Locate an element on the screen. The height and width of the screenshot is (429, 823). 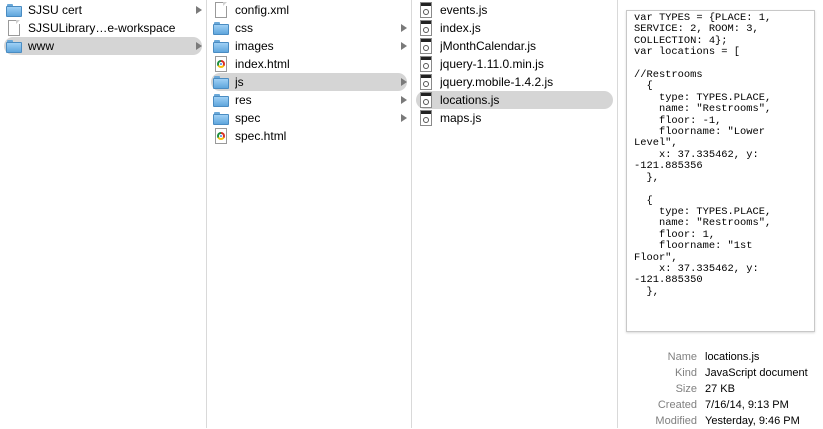
list-item: css is located at coordinates (309, 28).